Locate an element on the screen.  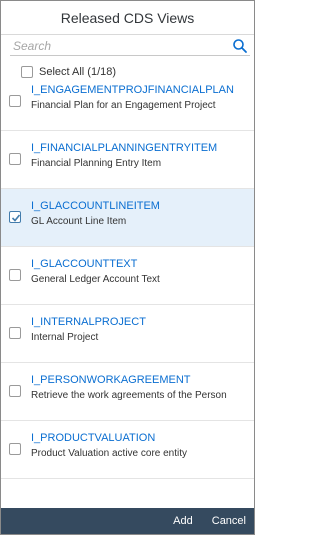
search-field is located at coordinates (130, 46).